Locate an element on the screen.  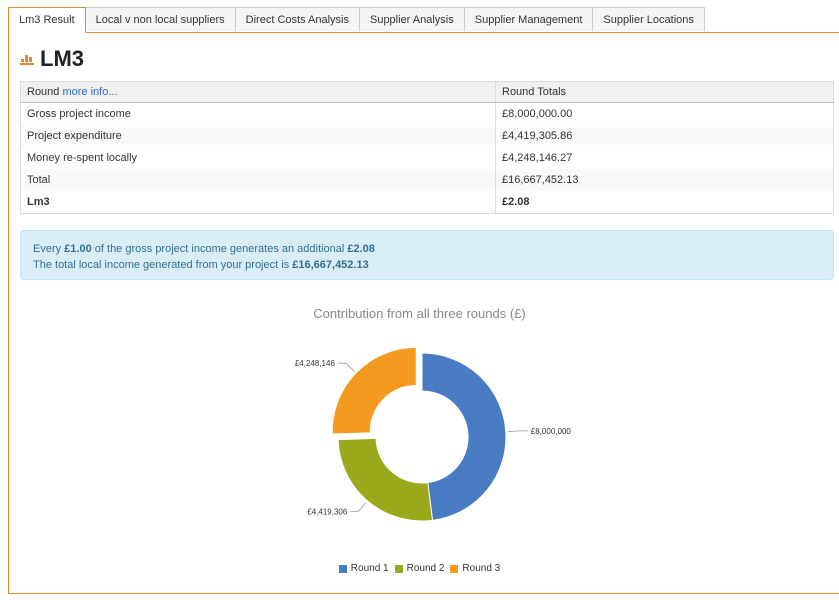
legend-item-round-3: Round 3 is located at coordinates (475, 568).